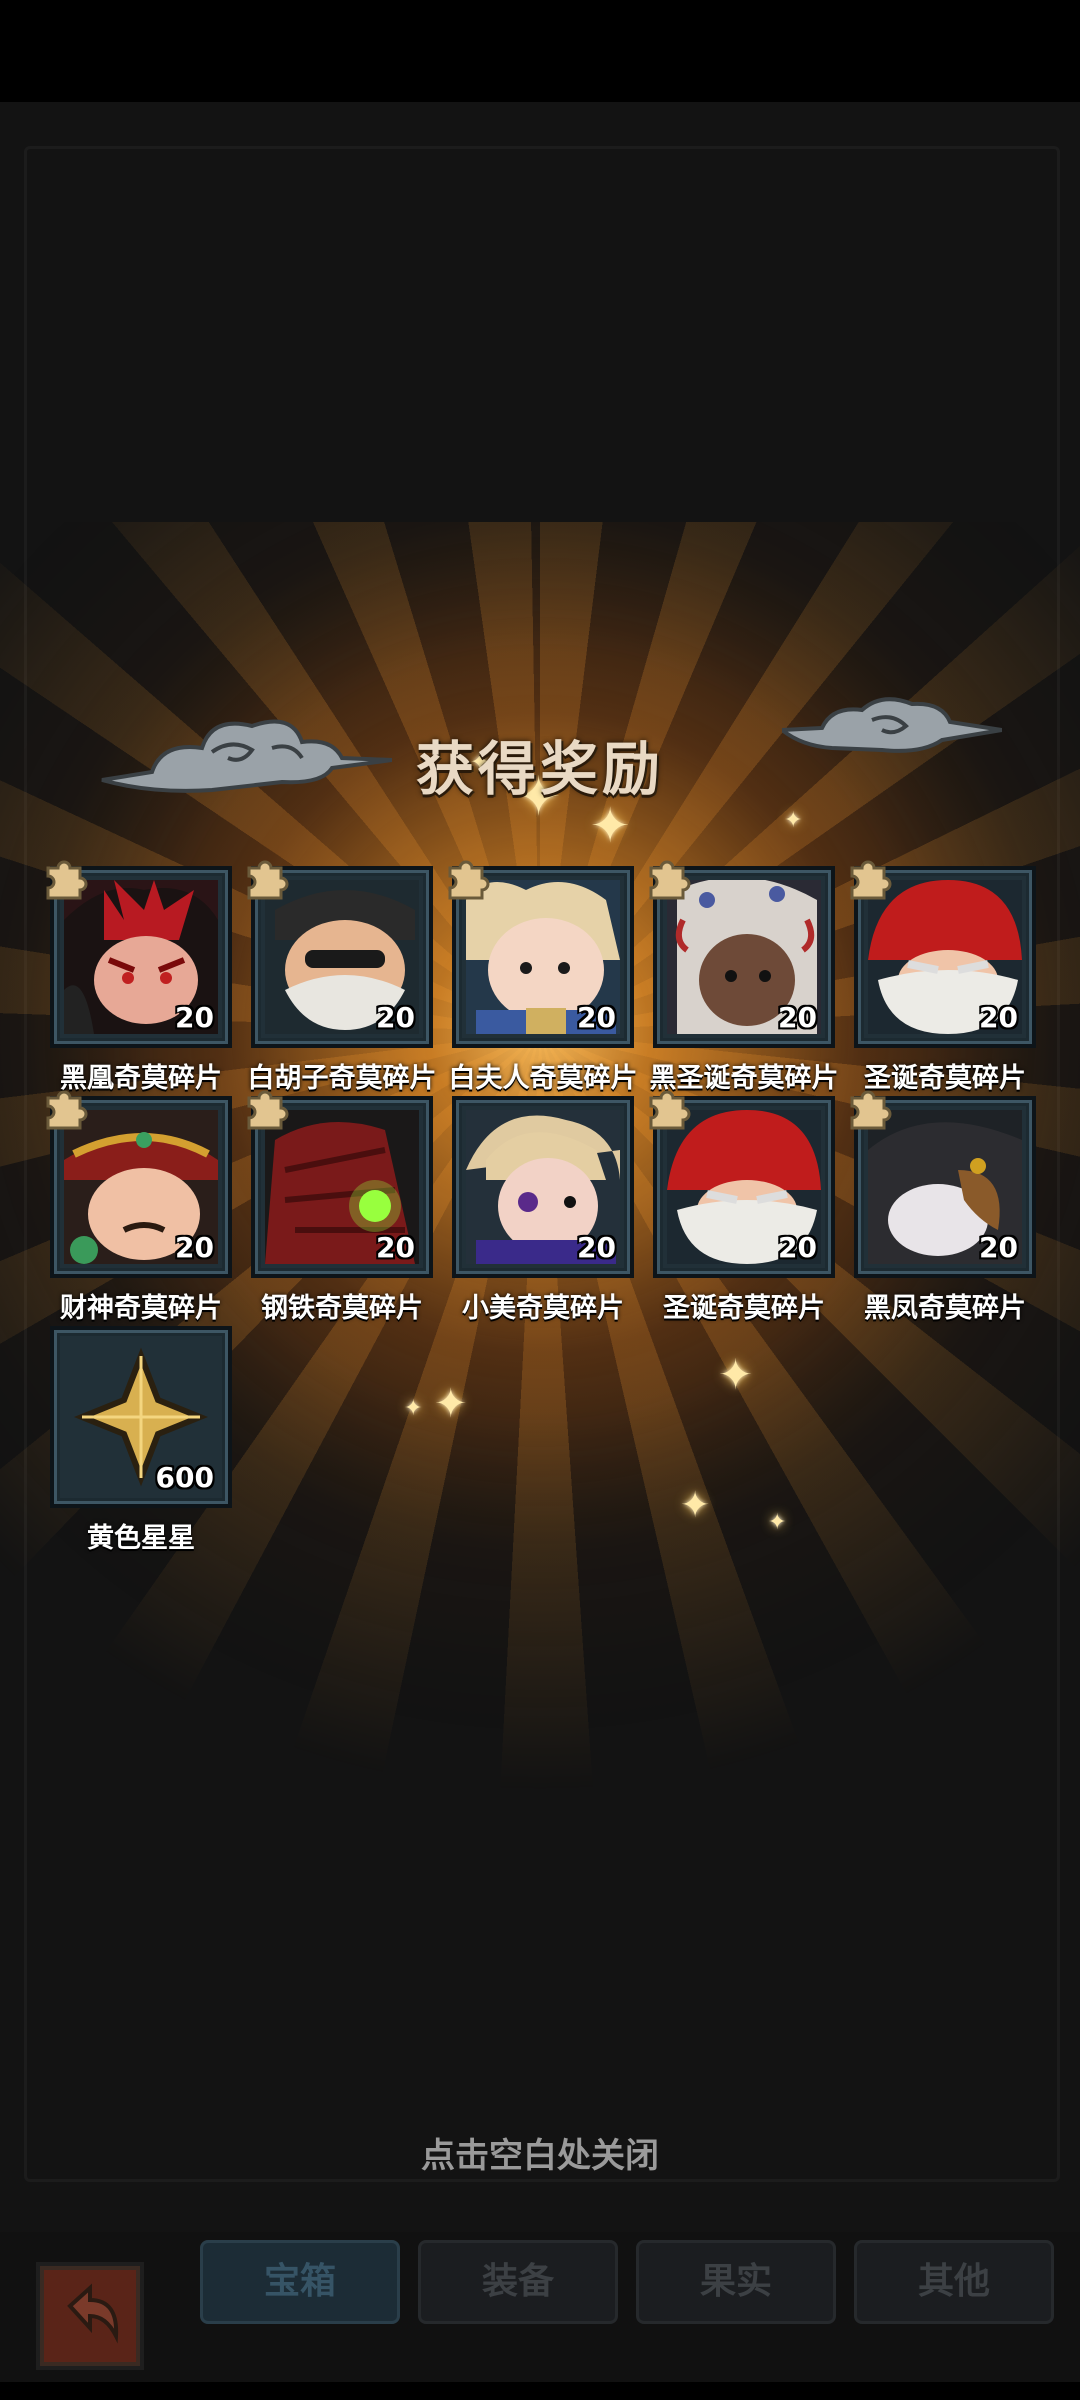 The image size is (1080, 2400). Describe the element at coordinates (518, 2282) in the screenshot. I see `tab-equipment: 装备` at that location.